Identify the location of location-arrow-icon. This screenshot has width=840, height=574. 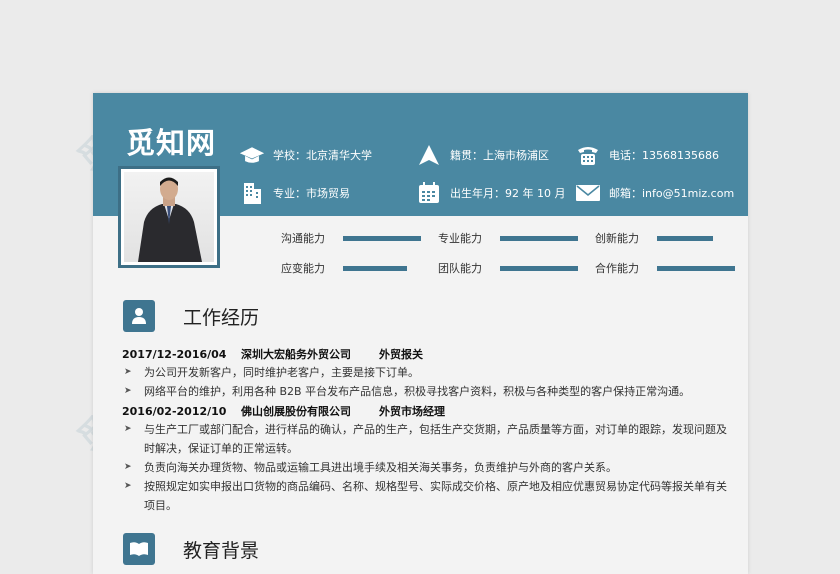
(429, 155).